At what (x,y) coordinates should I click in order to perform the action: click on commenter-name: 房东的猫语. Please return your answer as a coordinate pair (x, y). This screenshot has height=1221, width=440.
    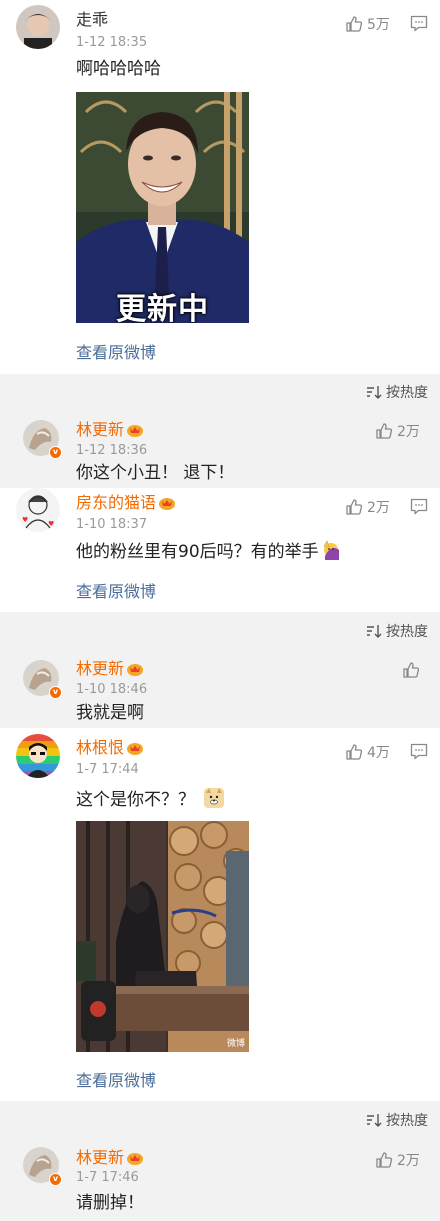
    Looking at the image, I should click on (126, 503).